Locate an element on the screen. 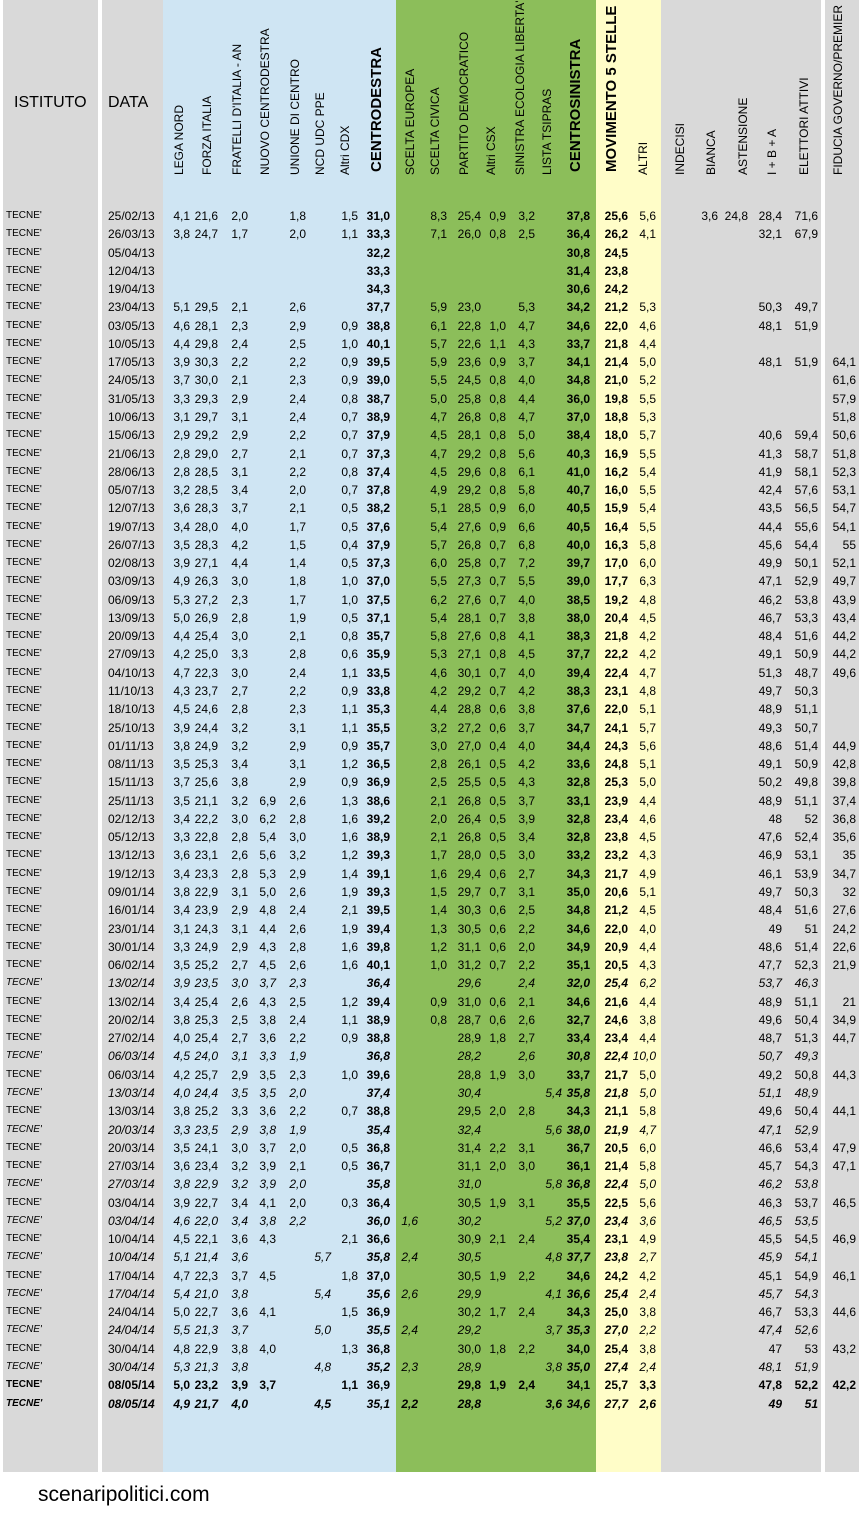  cell-value-7: 38,2 is located at coordinates (378, 508).